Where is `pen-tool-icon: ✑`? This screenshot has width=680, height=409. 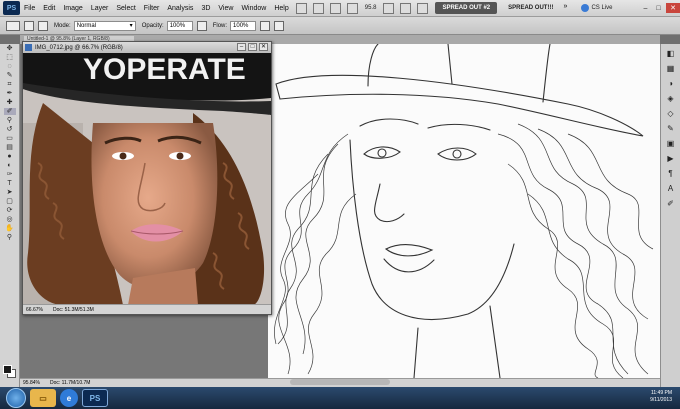 pen-tool-icon: ✑ is located at coordinates (10, 174).